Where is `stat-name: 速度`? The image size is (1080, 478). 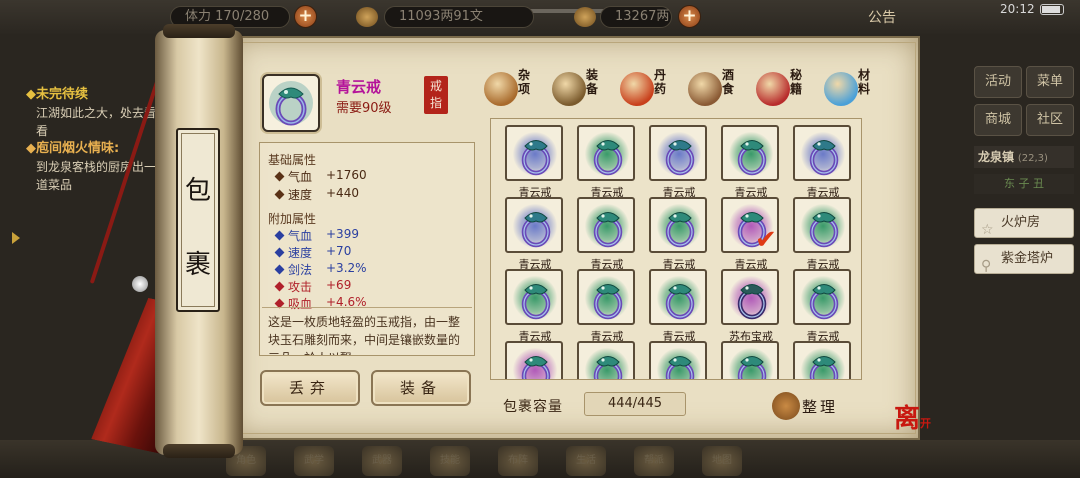 stat-name: 速度 is located at coordinates (300, 253).